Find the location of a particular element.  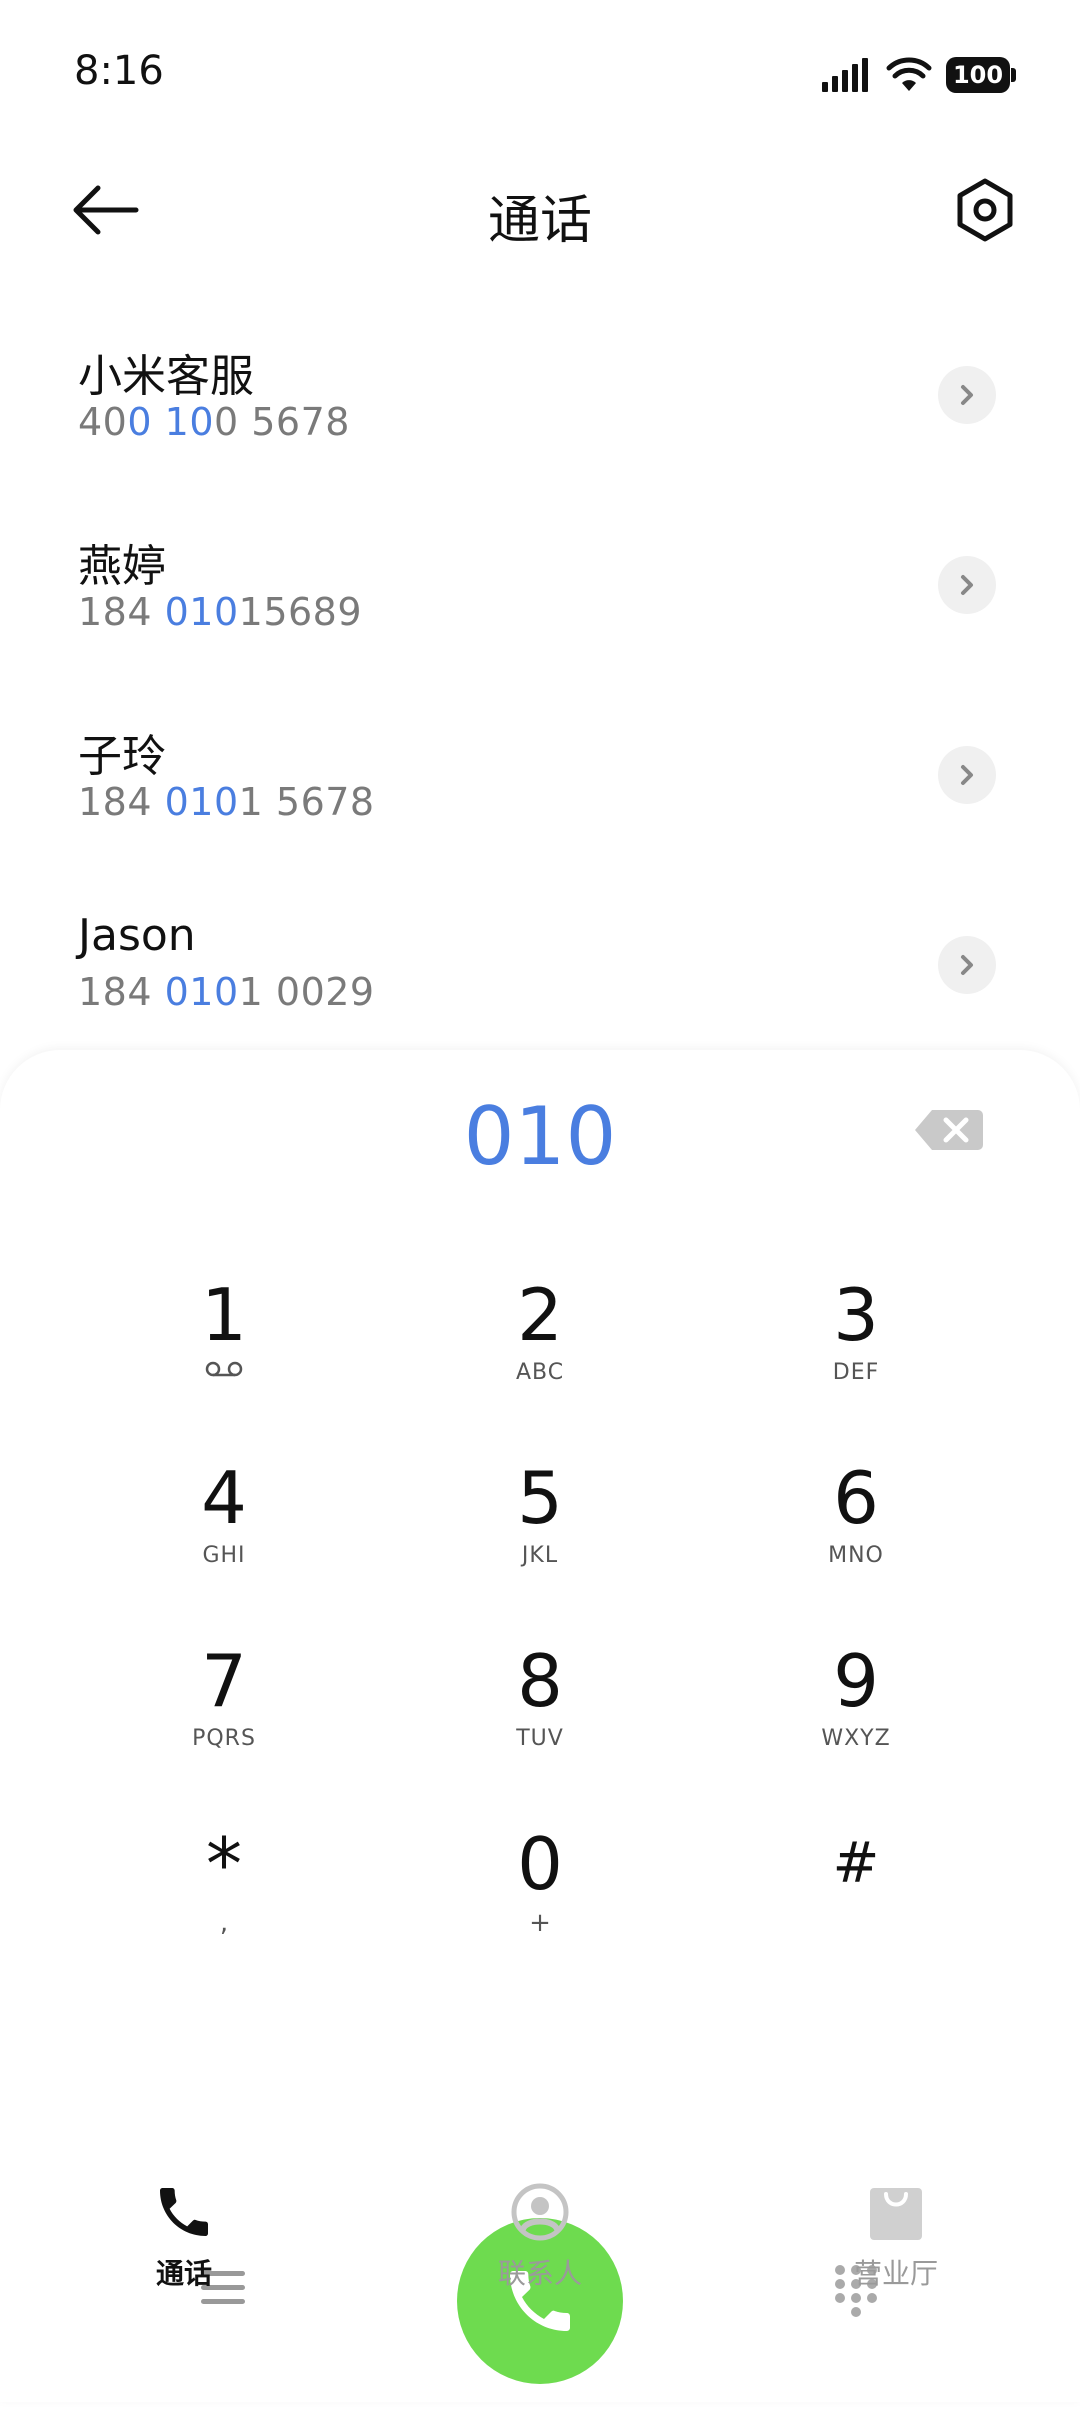

contact-name: Jason is located at coordinates (137, 935).